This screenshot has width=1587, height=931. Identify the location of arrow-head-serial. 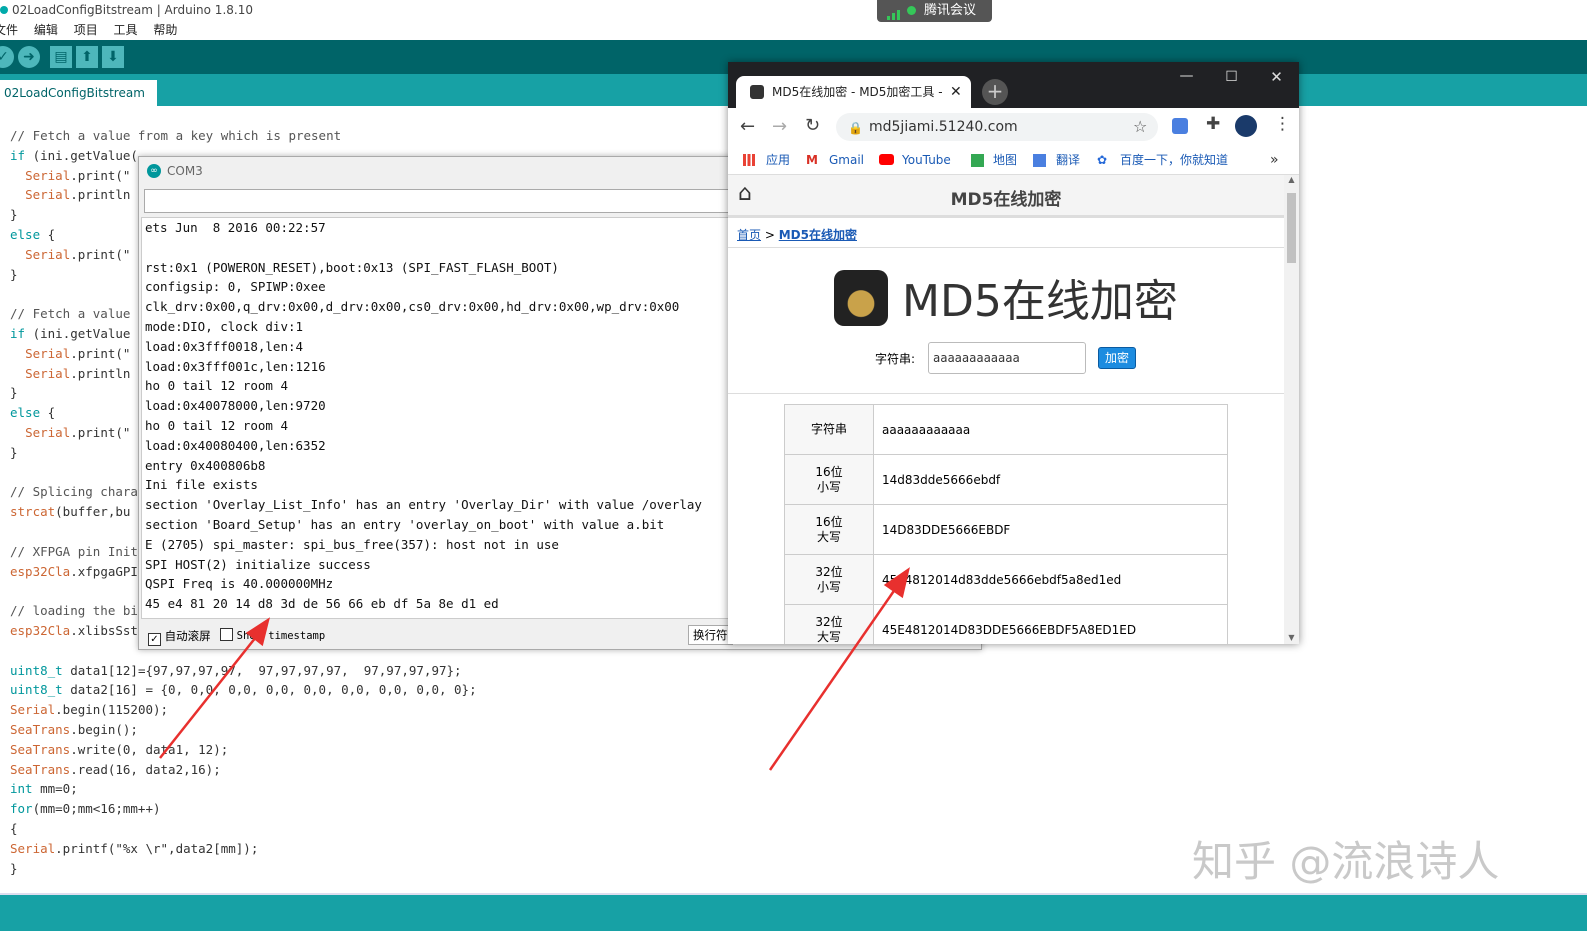
(257, 632).